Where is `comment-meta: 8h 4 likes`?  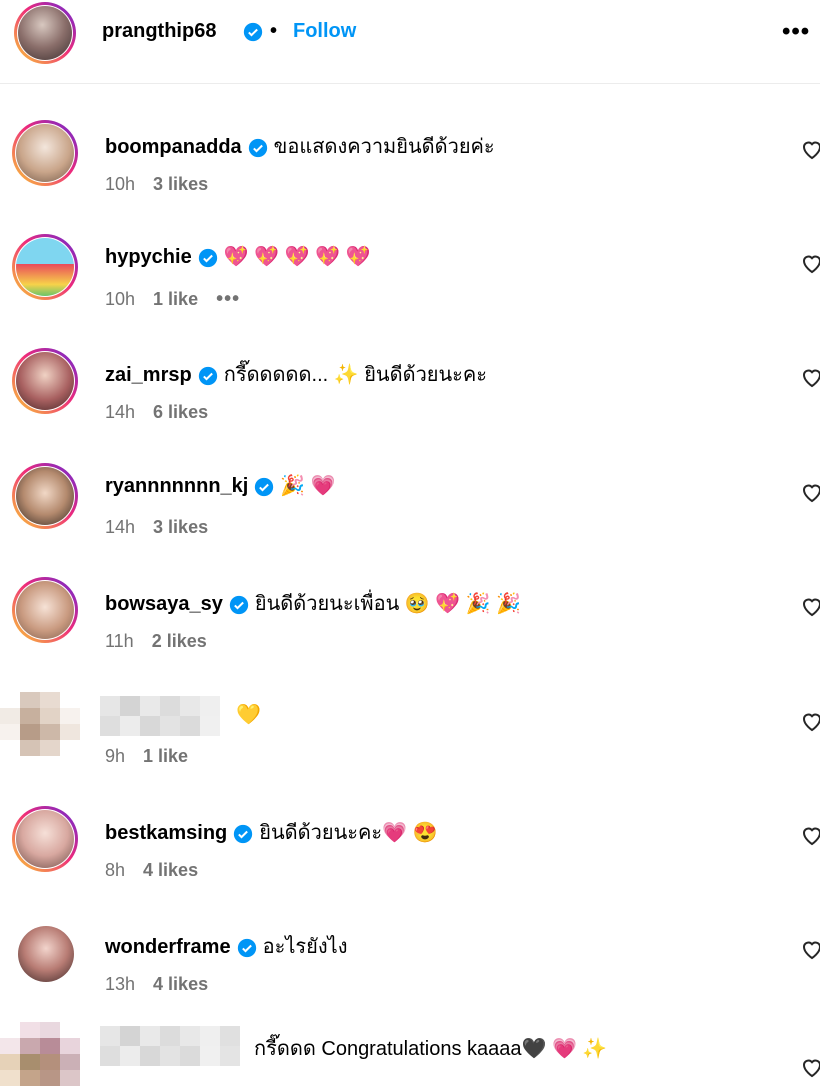 comment-meta: 8h 4 likes is located at coordinates (160, 870).